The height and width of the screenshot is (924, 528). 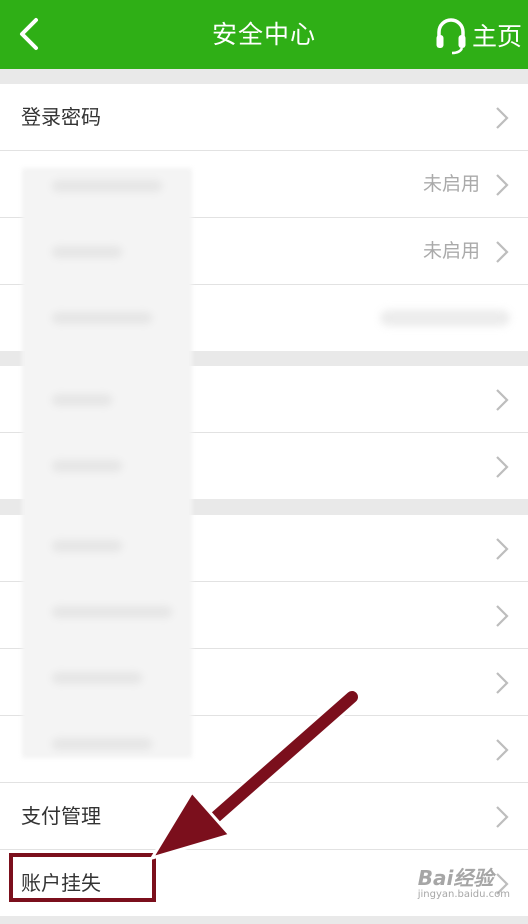 I want to click on home-button: 主页, so click(x=478, y=34).